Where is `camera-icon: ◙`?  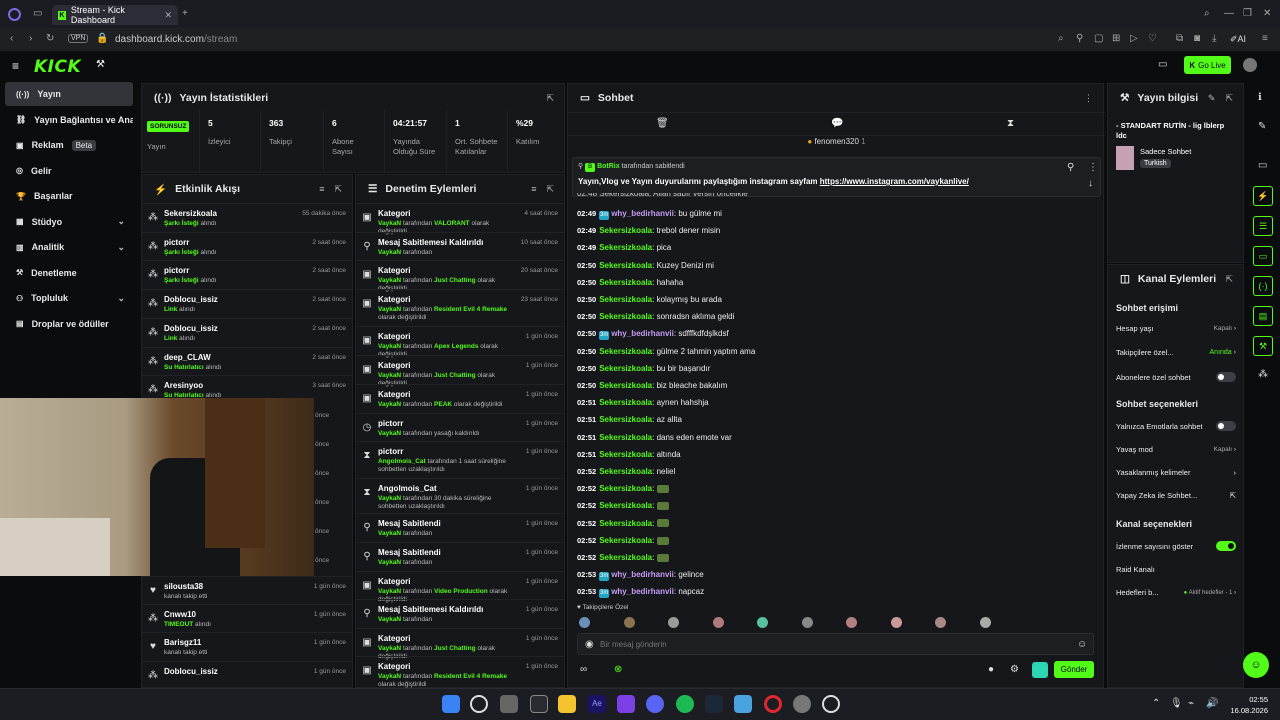
camera-icon: ◙ is located at coordinates (1197, 38).